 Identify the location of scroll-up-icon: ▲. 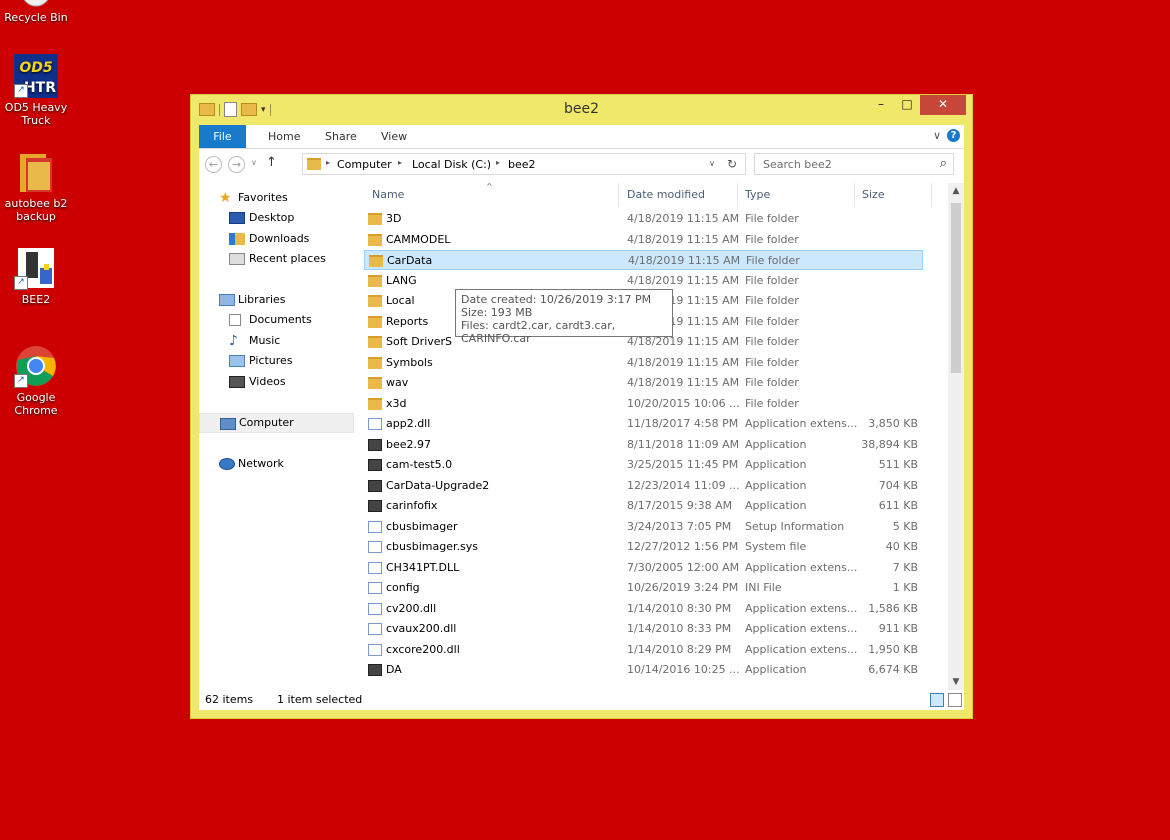
(956, 191).